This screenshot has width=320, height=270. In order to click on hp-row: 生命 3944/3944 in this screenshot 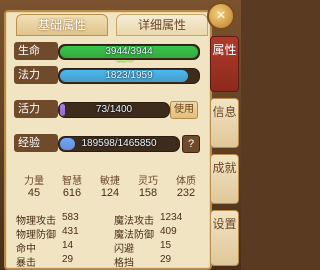, I will do `click(109, 51)`.